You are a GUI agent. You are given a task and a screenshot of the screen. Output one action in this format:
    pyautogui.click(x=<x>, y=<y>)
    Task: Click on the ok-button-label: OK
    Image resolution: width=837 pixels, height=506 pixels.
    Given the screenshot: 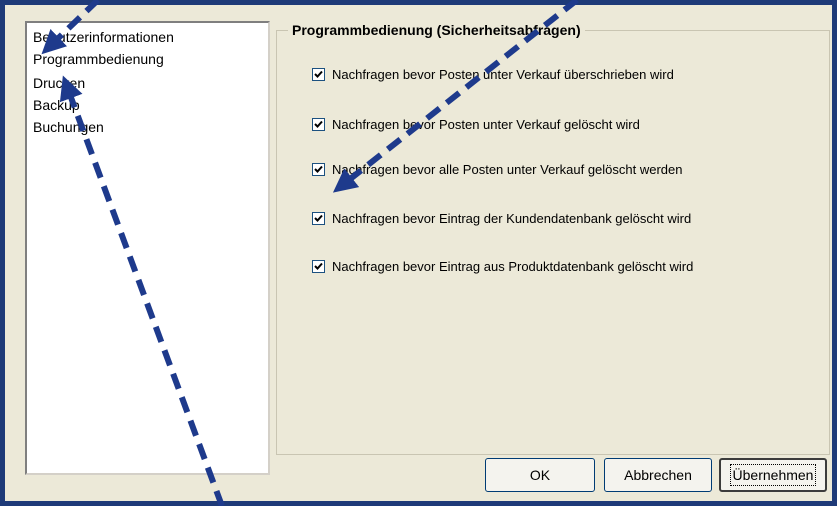 What is the action you would take?
    pyautogui.click(x=540, y=475)
    